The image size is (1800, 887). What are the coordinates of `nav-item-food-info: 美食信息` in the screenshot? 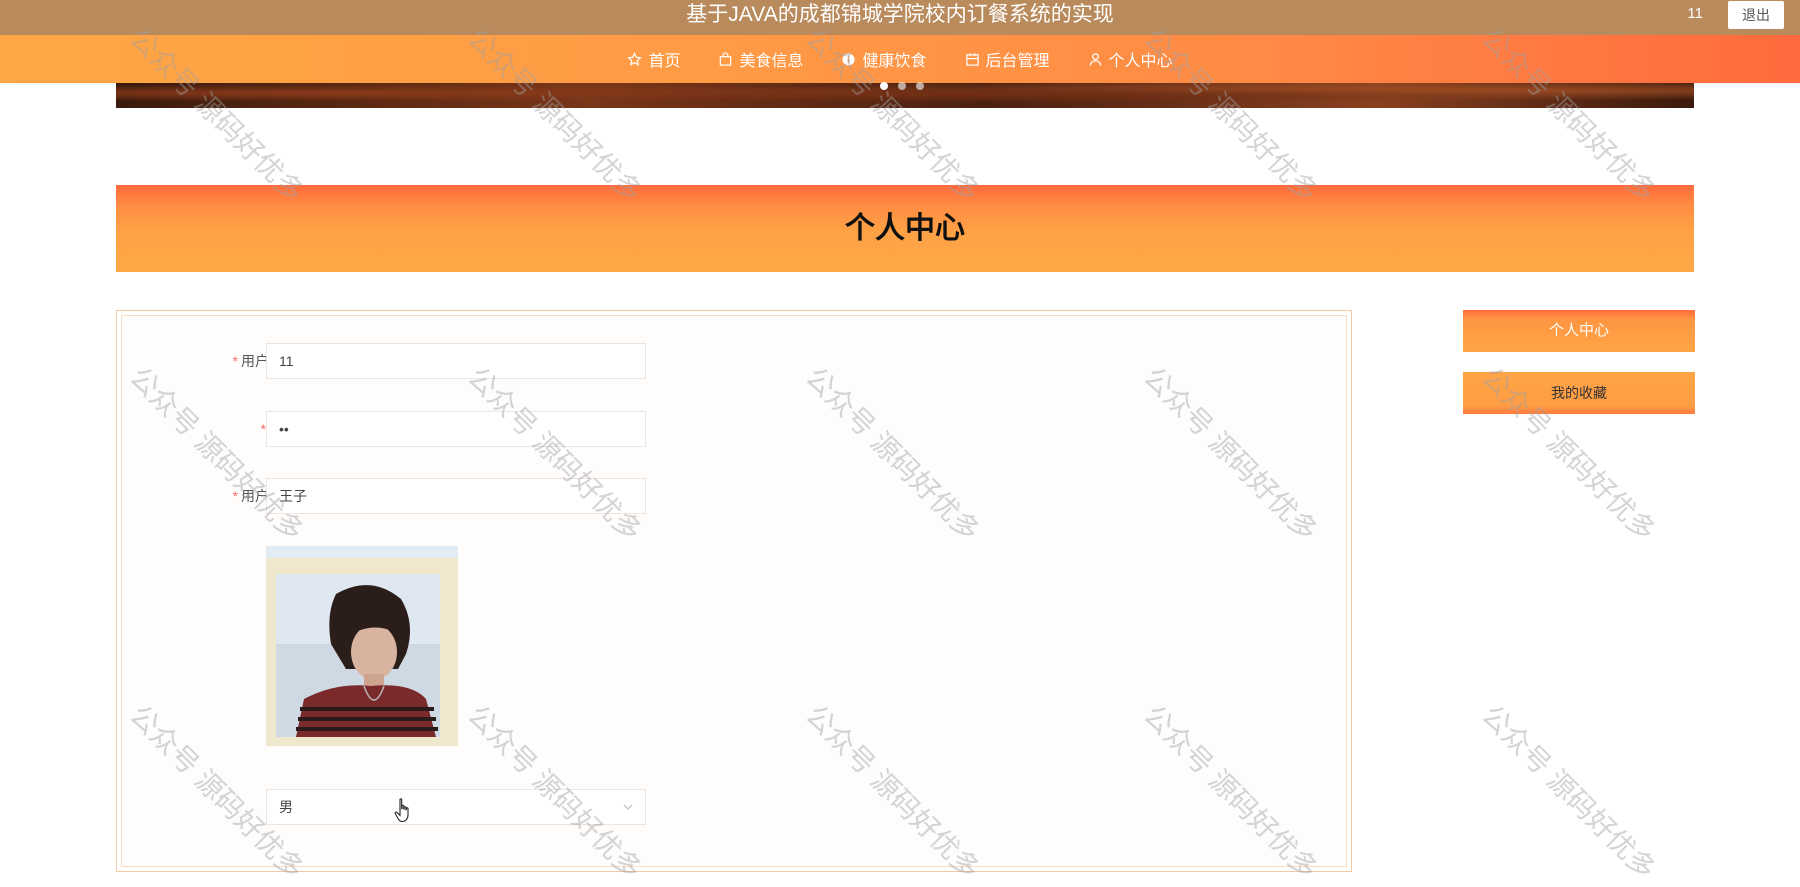 It's located at (760, 59).